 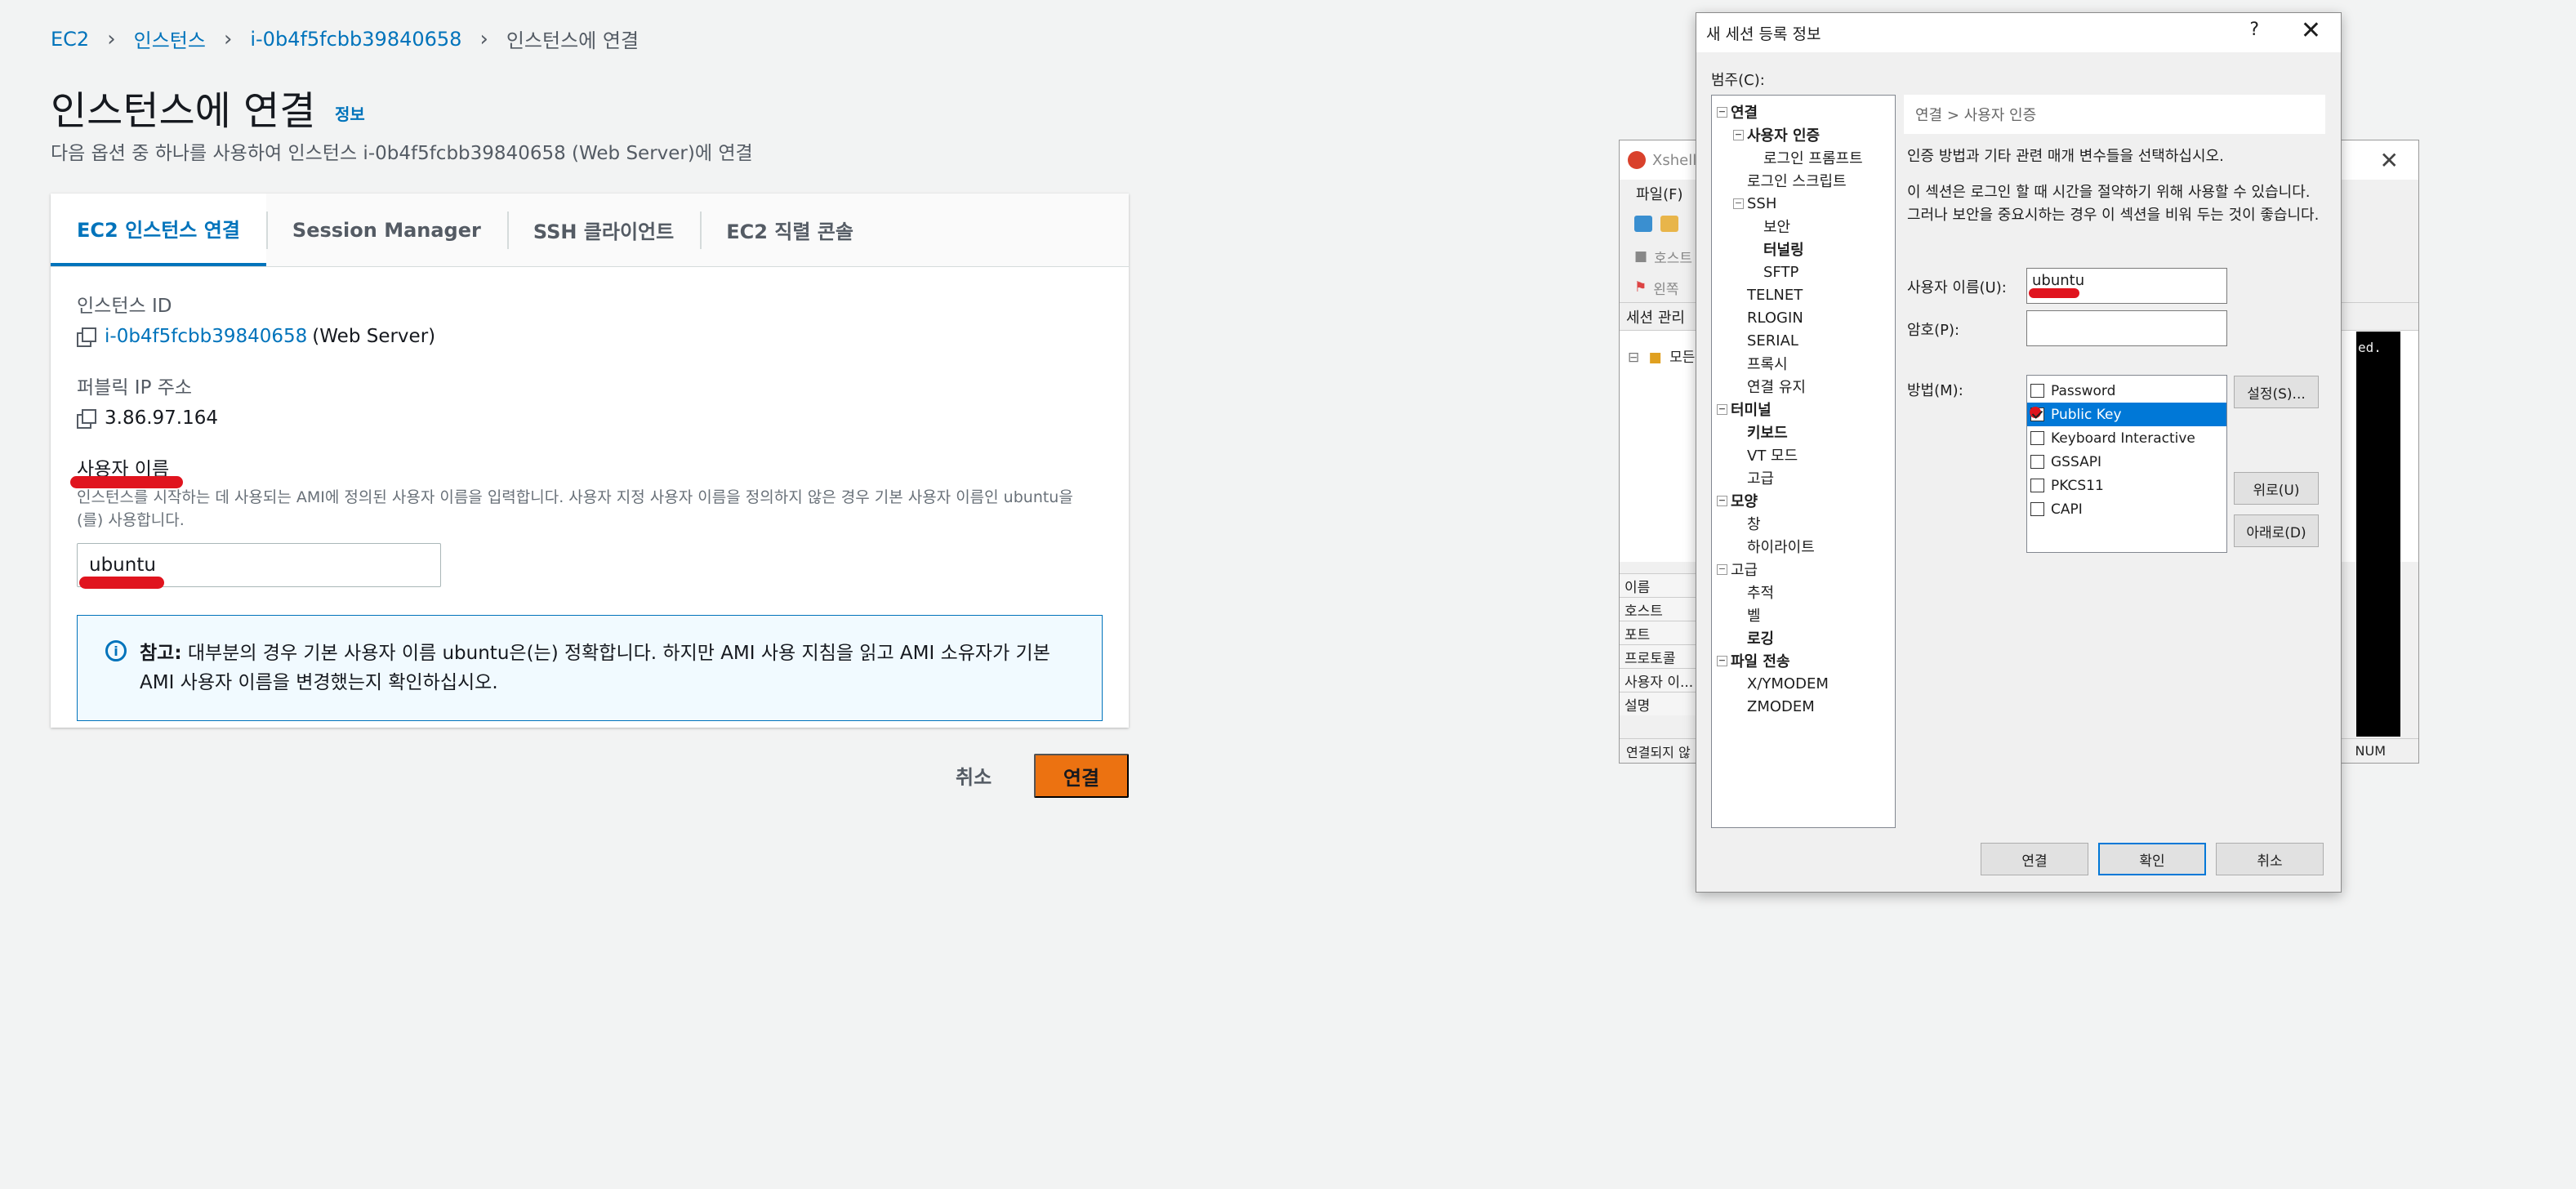 I want to click on category-item: 보안, so click(x=1803, y=226).